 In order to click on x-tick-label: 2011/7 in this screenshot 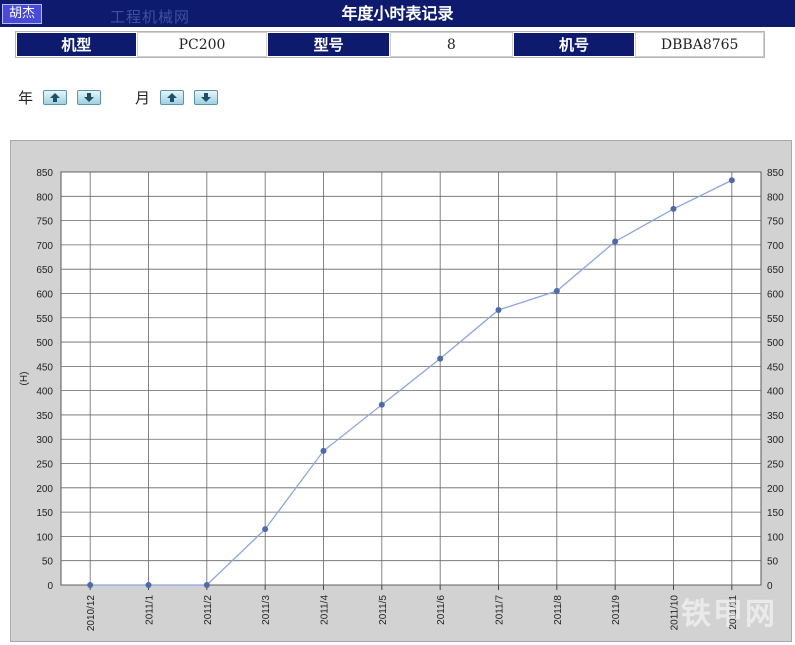, I will do `click(500, 610)`.